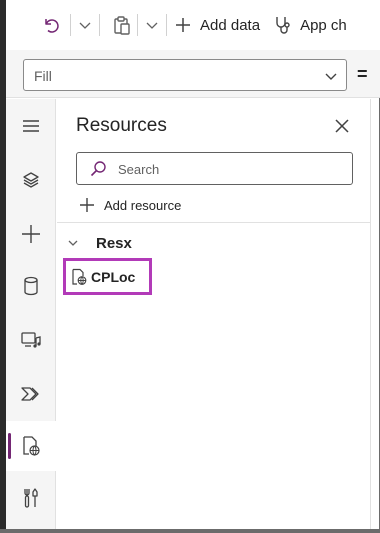  I want to click on rail-tree-view-button, so click(31, 180).